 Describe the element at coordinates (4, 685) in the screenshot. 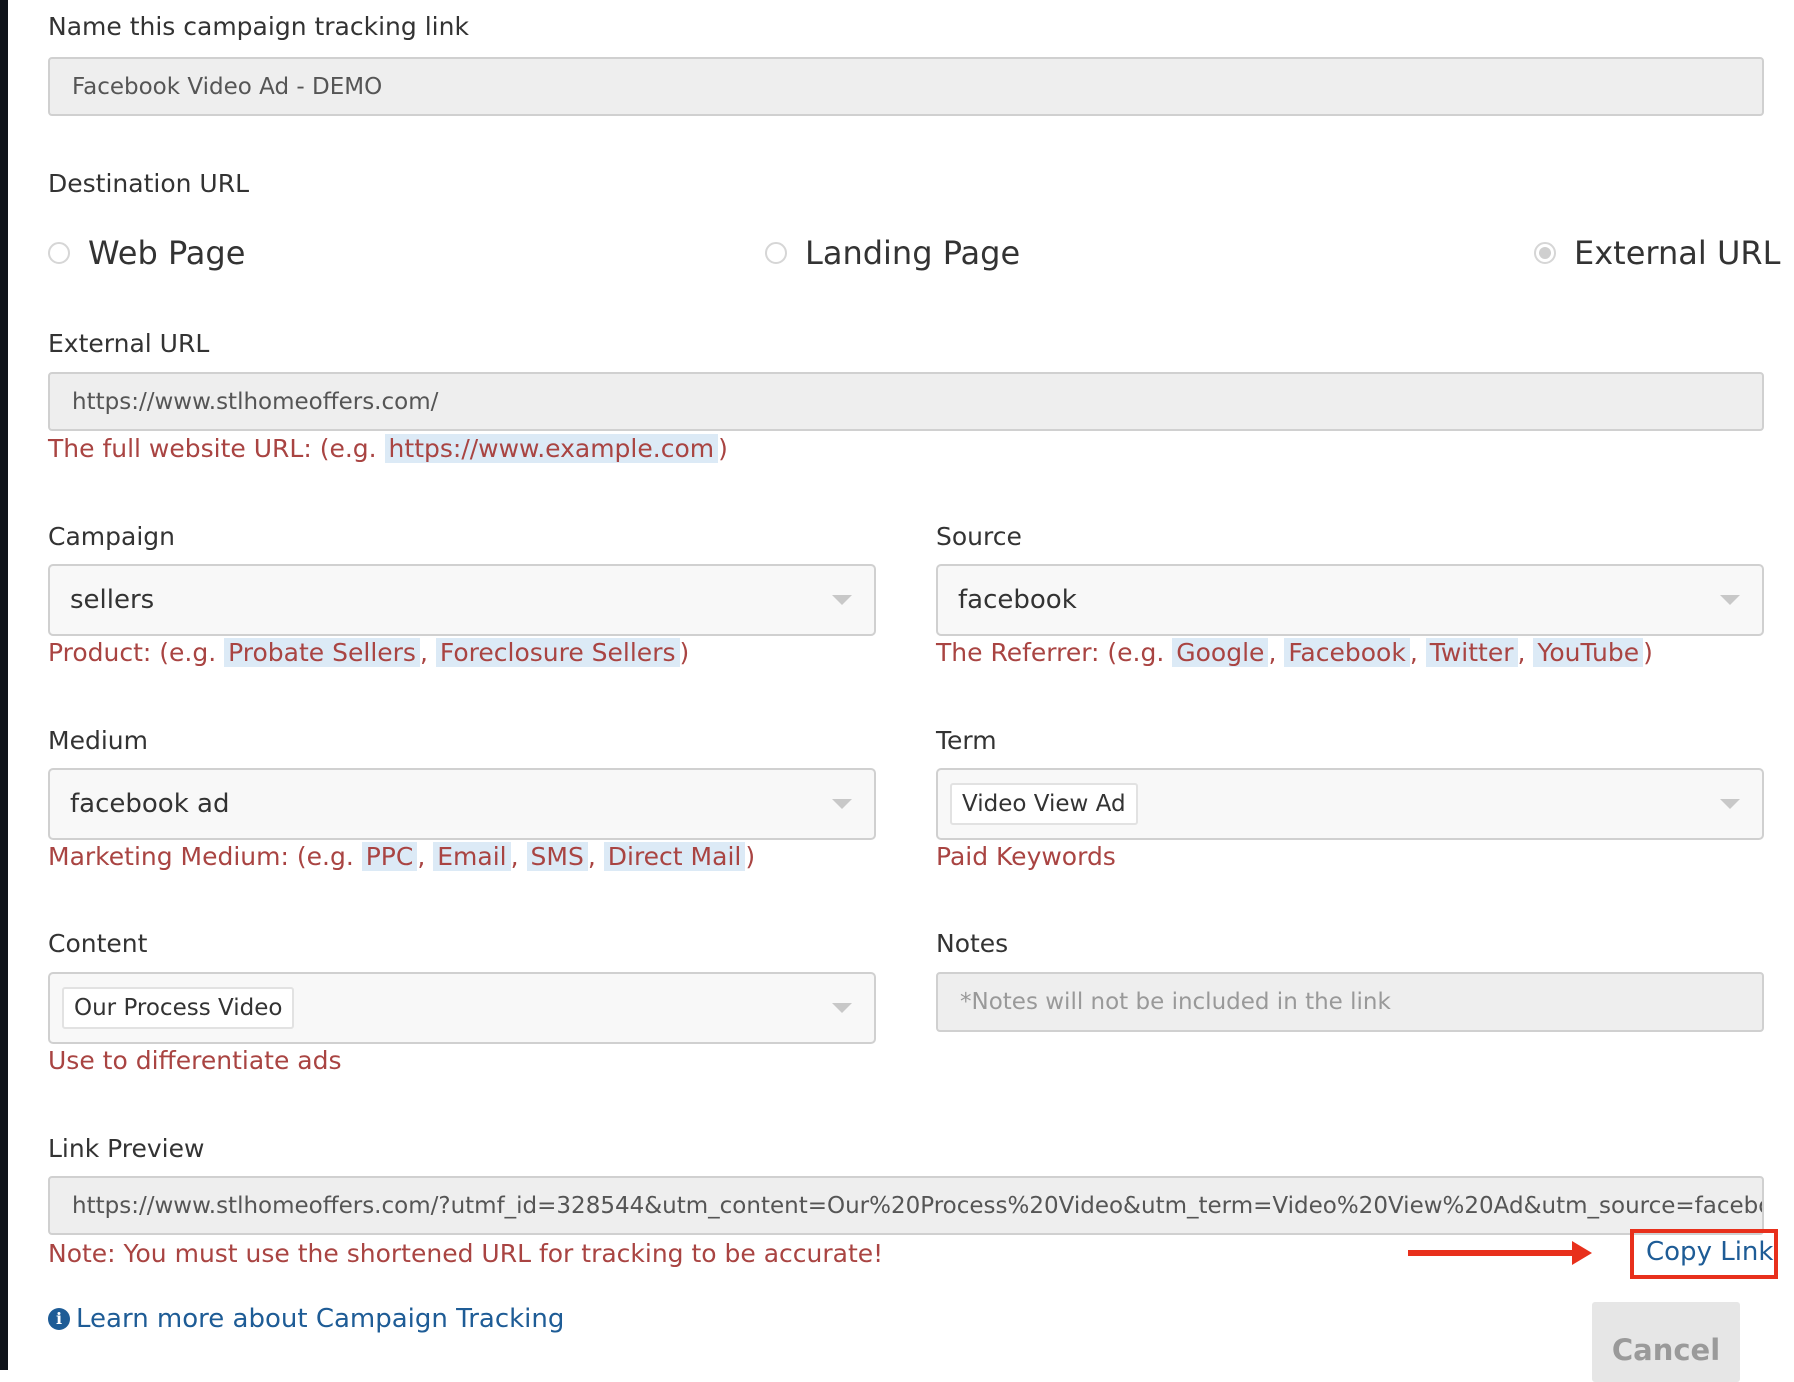

I see `left-background-strip` at that location.